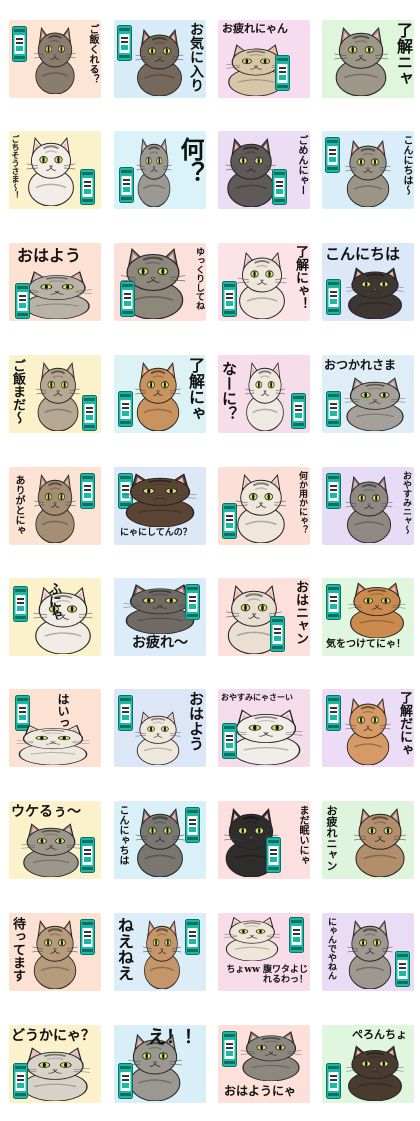 Image resolution: width=420 pixels, height=1121 pixels. Describe the element at coordinates (300, 612) in the screenshot. I see `sticker-caption: おはニャン` at that location.